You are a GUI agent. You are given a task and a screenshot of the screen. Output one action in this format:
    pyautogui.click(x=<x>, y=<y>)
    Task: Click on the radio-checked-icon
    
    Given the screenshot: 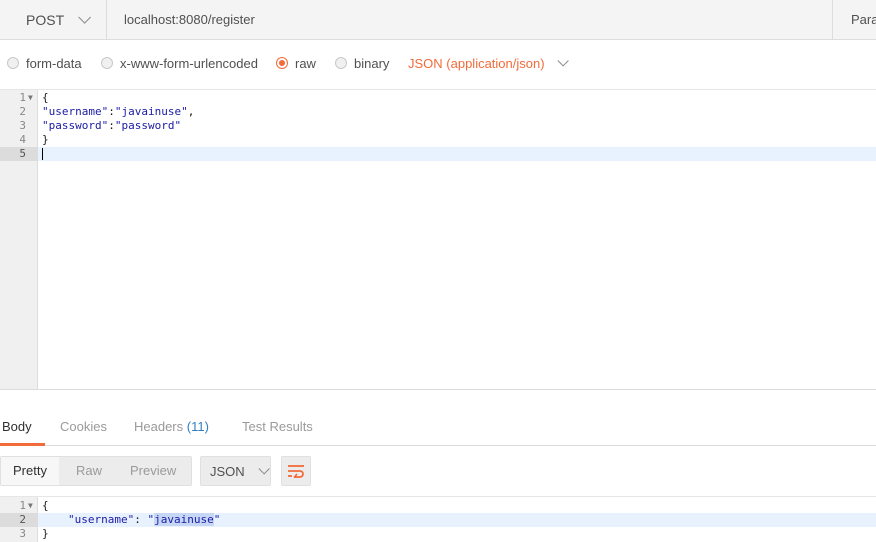 What is the action you would take?
    pyautogui.click(x=282, y=63)
    